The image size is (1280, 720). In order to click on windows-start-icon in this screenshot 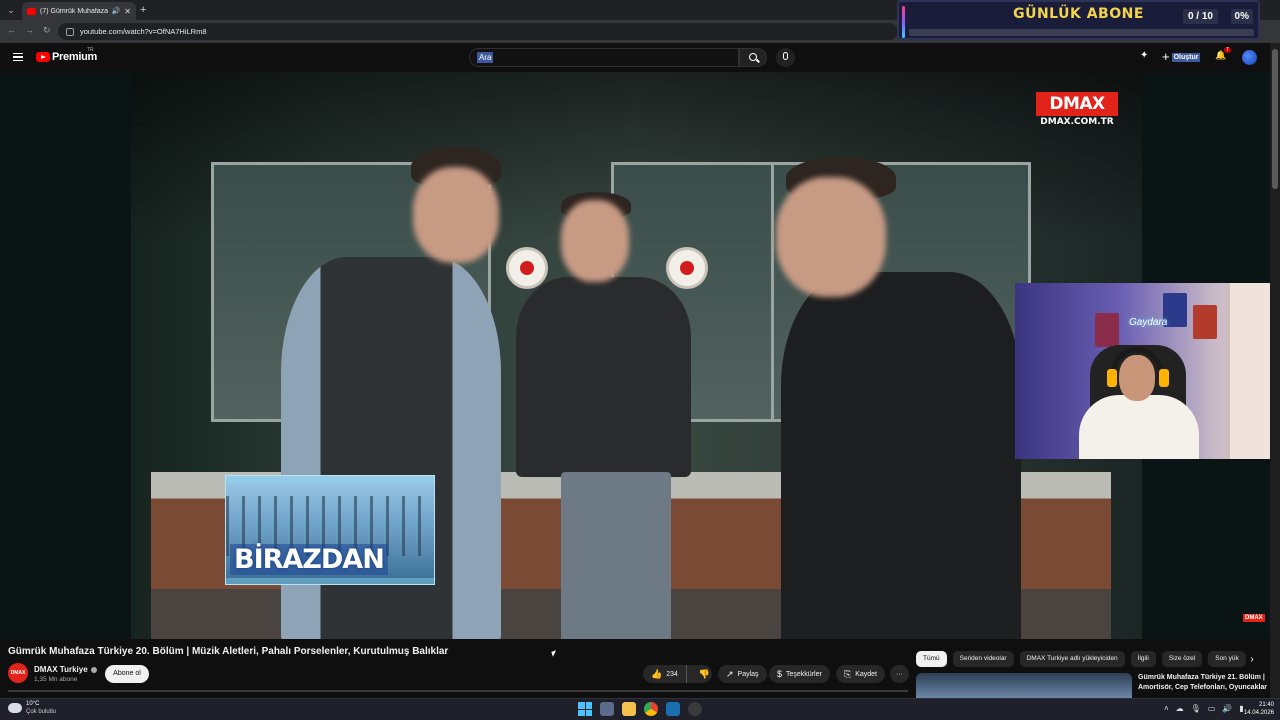, I will do `click(585, 709)`.